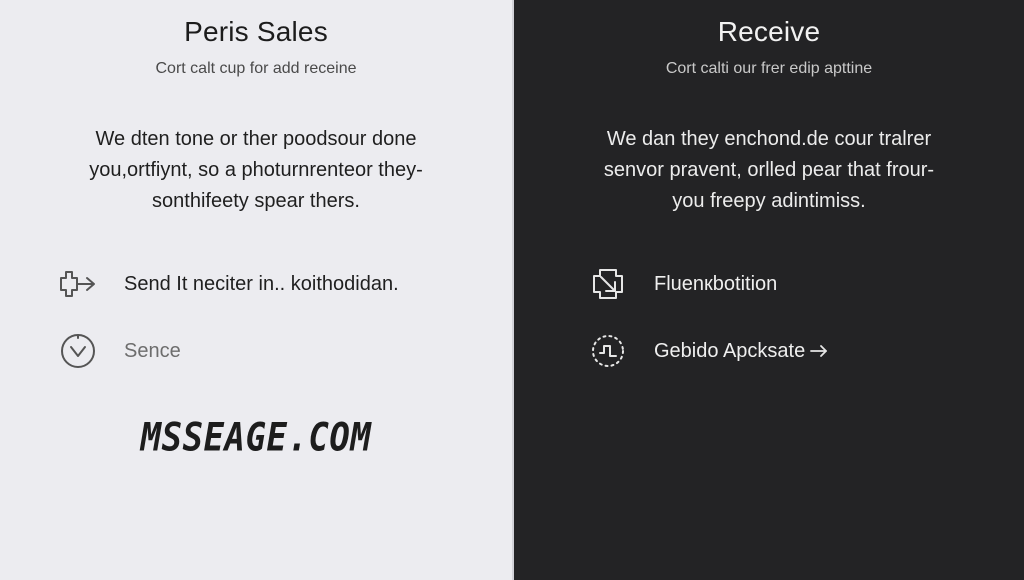 This screenshot has height=580, width=1024. Describe the element at coordinates (78, 284) in the screenshot. I see `send-arrow-icon` at that location.